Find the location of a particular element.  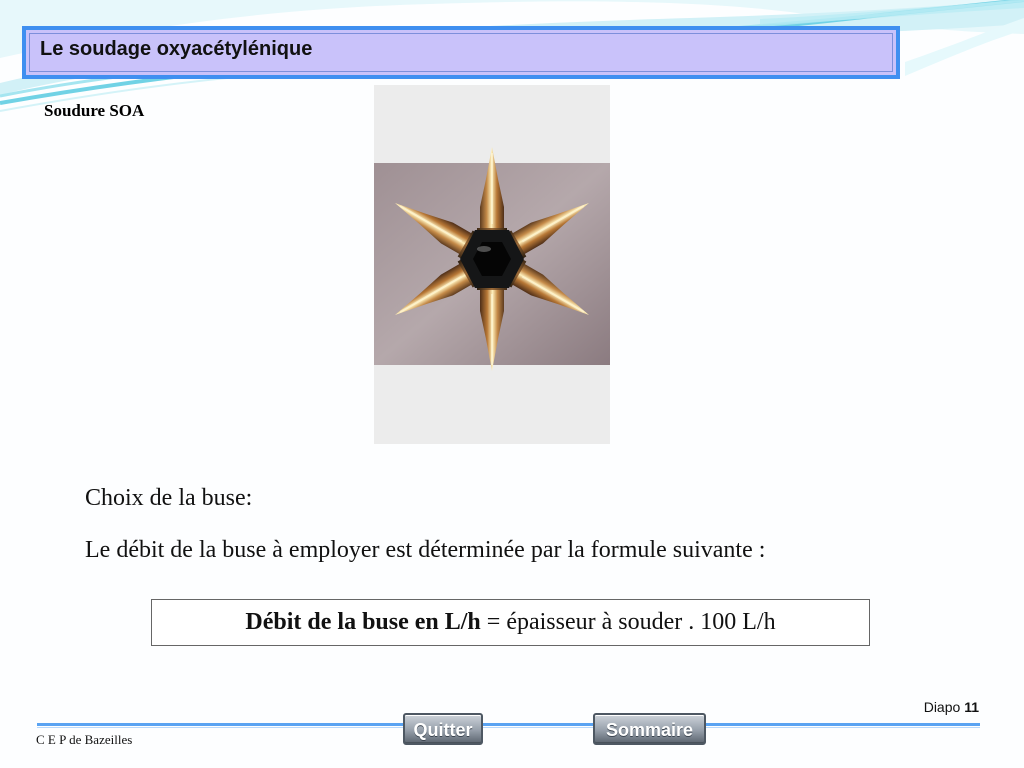

welding-nozzles-photo-icon is located at coordinates (492, 264).